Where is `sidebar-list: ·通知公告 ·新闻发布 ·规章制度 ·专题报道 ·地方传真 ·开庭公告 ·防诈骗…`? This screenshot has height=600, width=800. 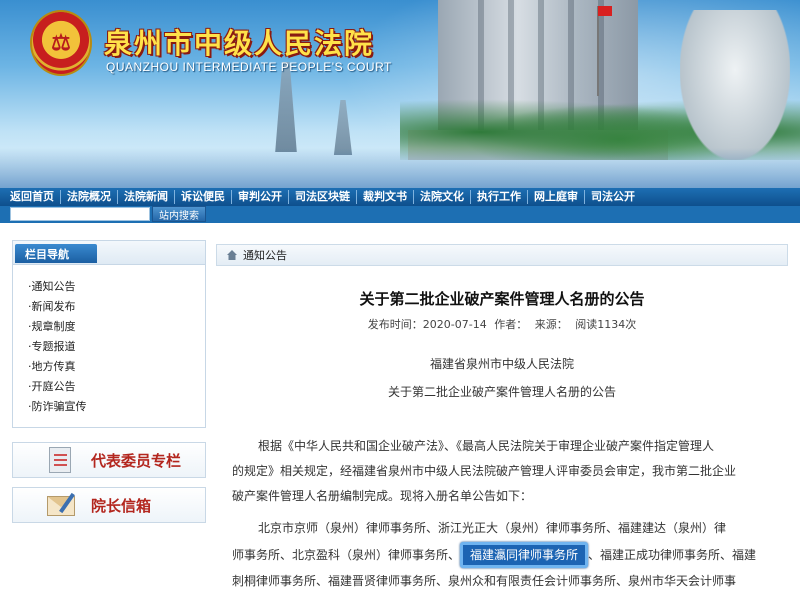 sidebar-list: ·通知公告 ·新闻发布 ·规章制度 ·专题报道 ·地方传真 ·开庭公告 ·防诈骗… is located at coordinates (109, 341).